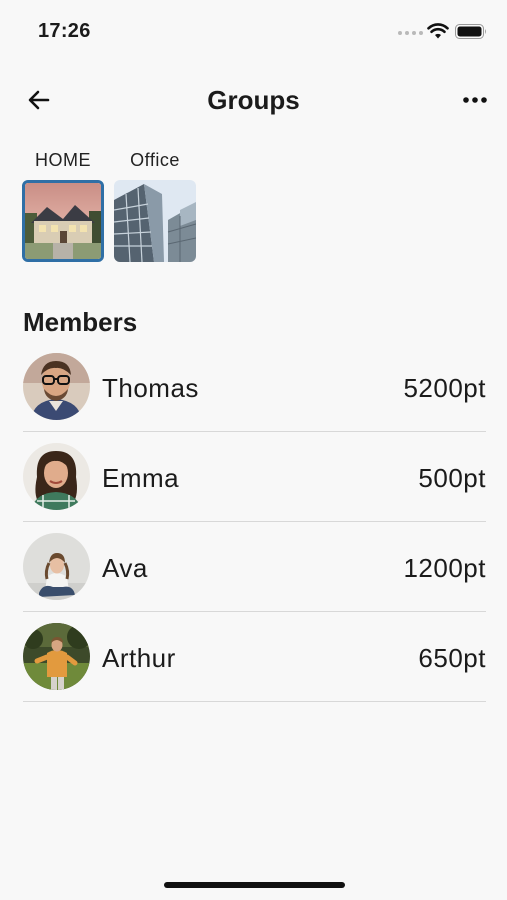 Image resolution: width=507 pixels, height=900 pixels. Describe the element at coordinates (141, 478) in the screenshot. I see `member-name: Emma` at that location.